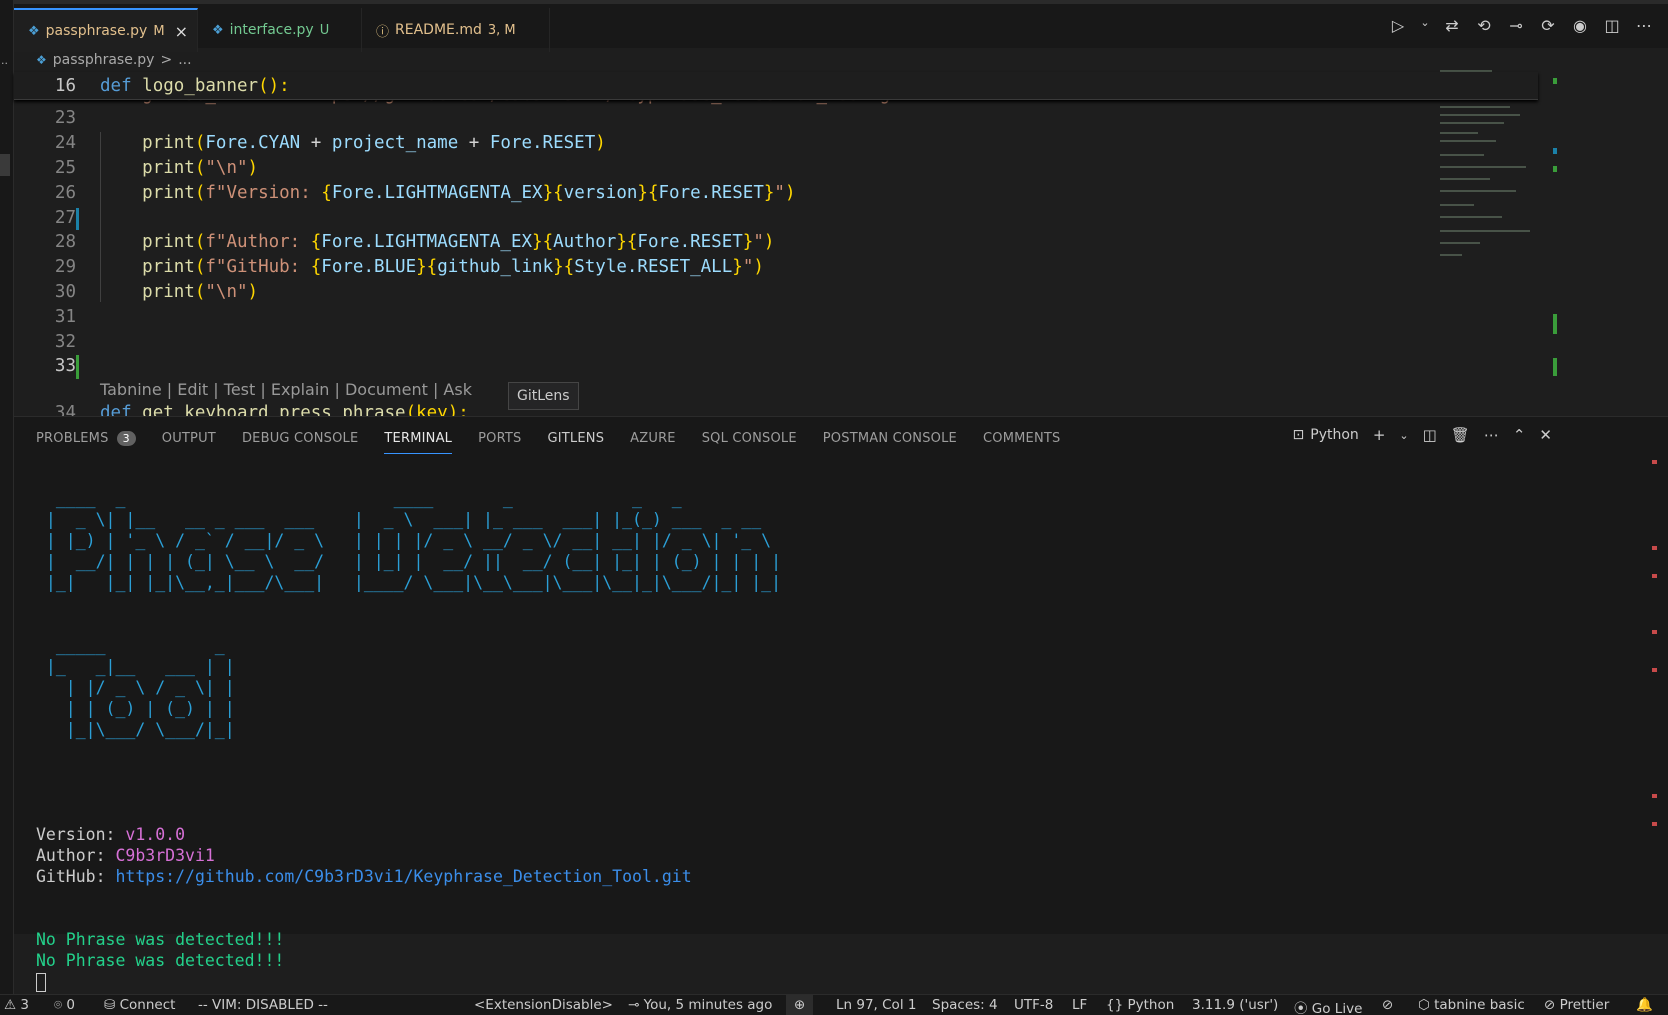  I want to click on status-ports: ⌾ 0, so click(64, 1005).